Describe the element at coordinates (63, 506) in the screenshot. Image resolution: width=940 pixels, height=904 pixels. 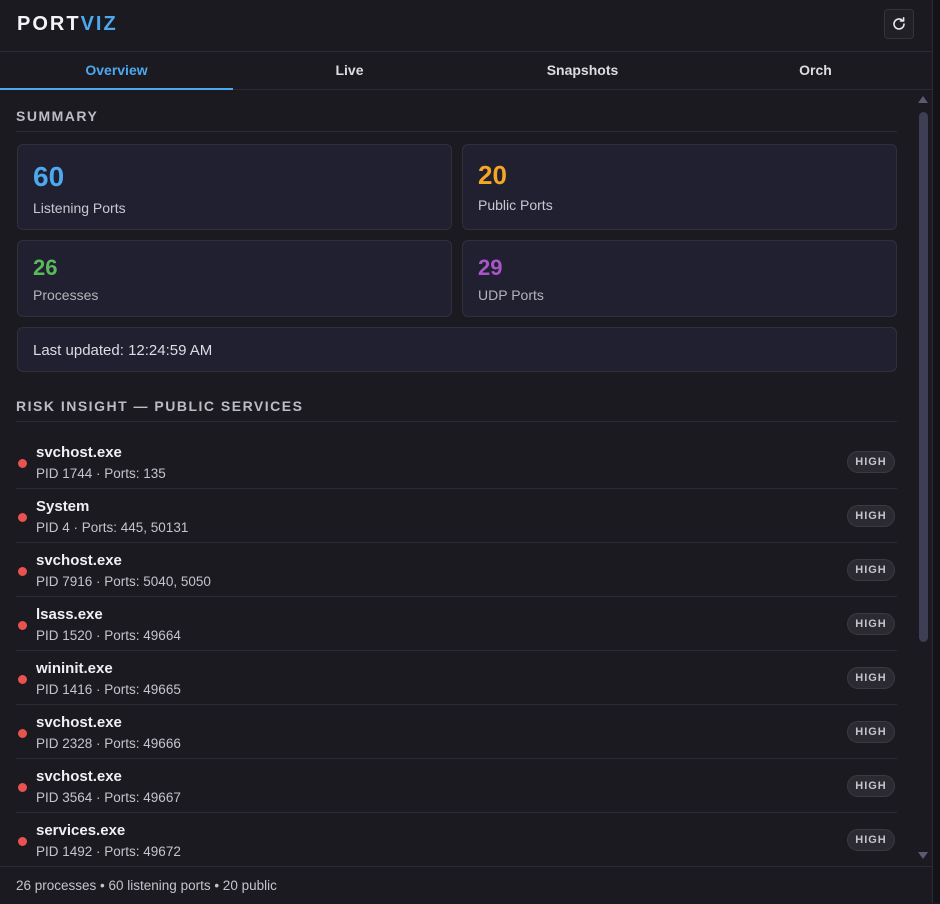
I see `process-name: System` at that location.